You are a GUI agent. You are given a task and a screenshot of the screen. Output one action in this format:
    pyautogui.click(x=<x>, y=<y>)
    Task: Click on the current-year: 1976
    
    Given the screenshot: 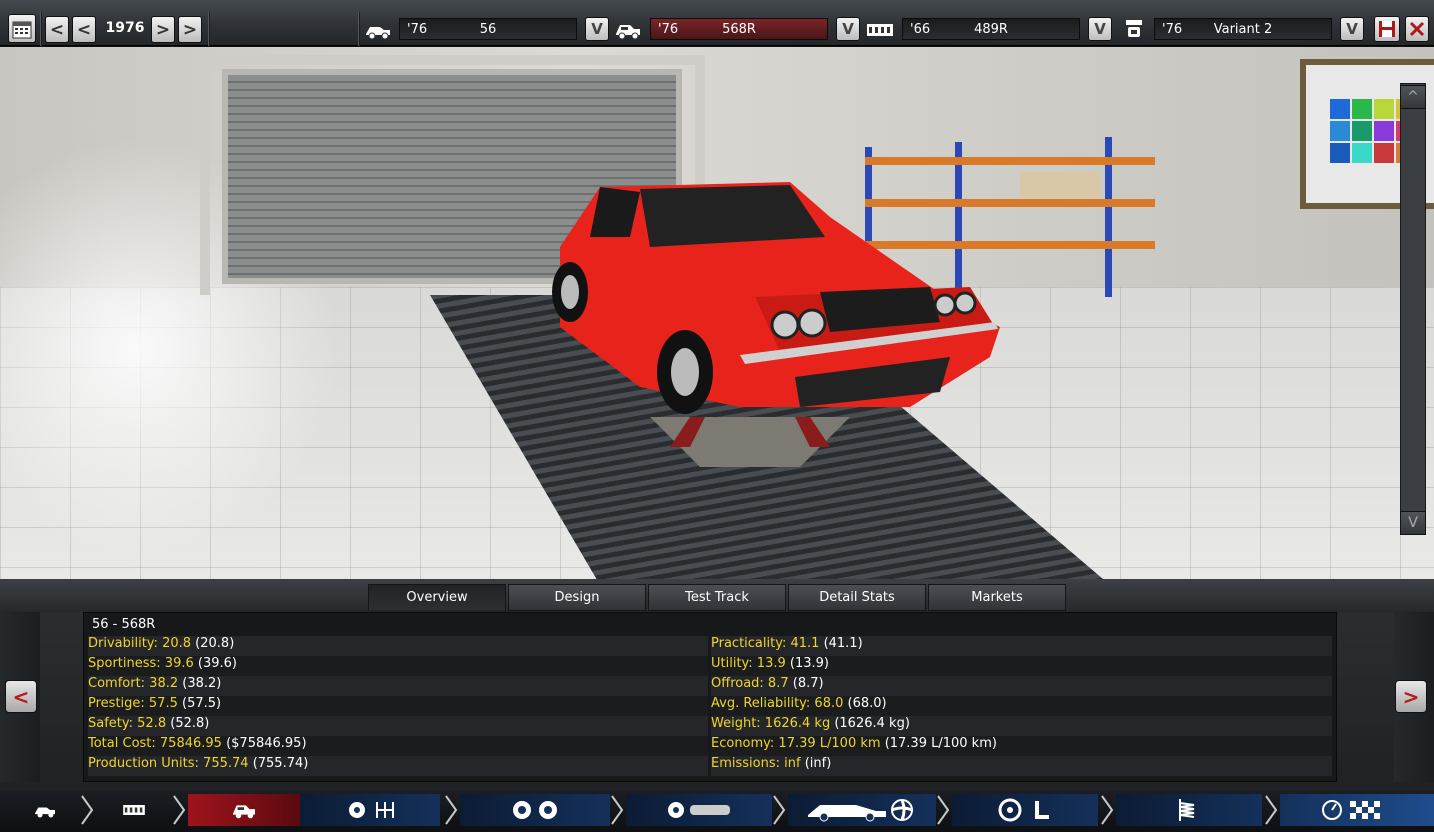 What is the action you would take?
    pyautogui.click(x=125, y=28)
    